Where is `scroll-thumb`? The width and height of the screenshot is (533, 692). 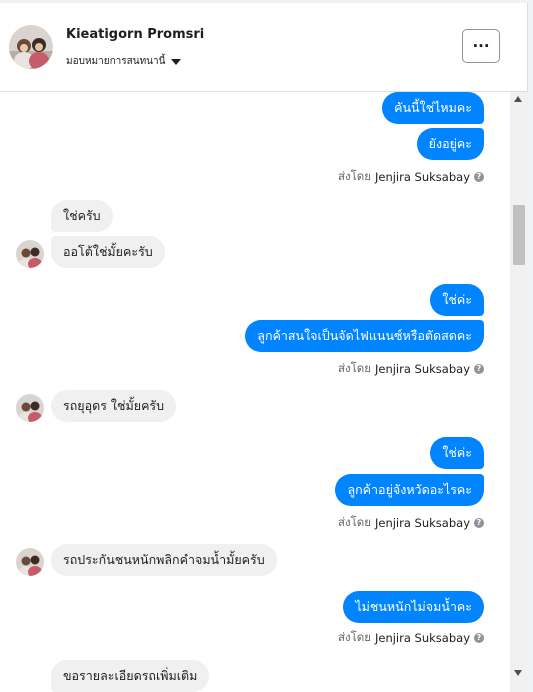 scroll-thumb is located at coordinates (519, 235).